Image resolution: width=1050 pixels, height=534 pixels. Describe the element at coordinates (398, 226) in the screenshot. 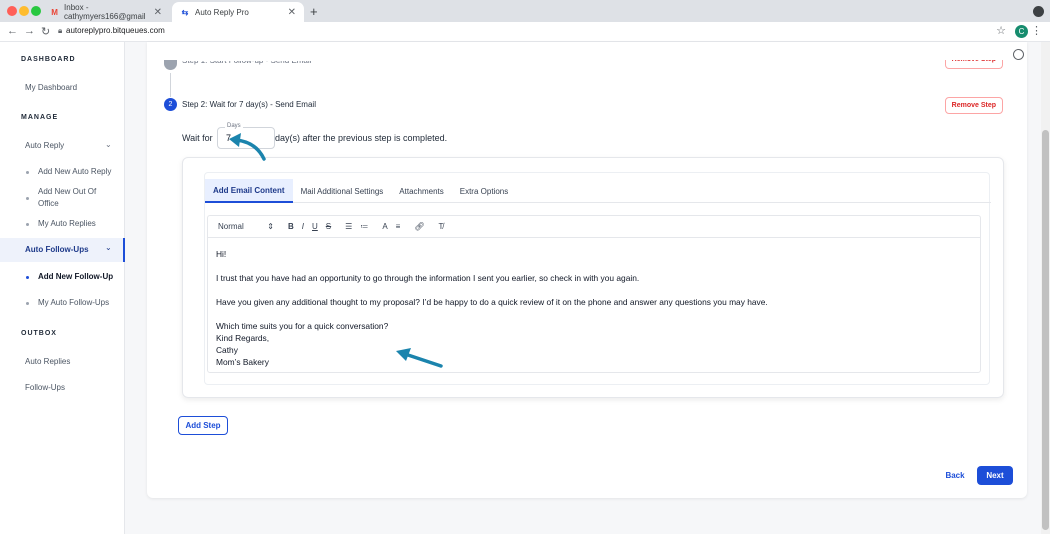

I see `align-icon: ≡` at that location.